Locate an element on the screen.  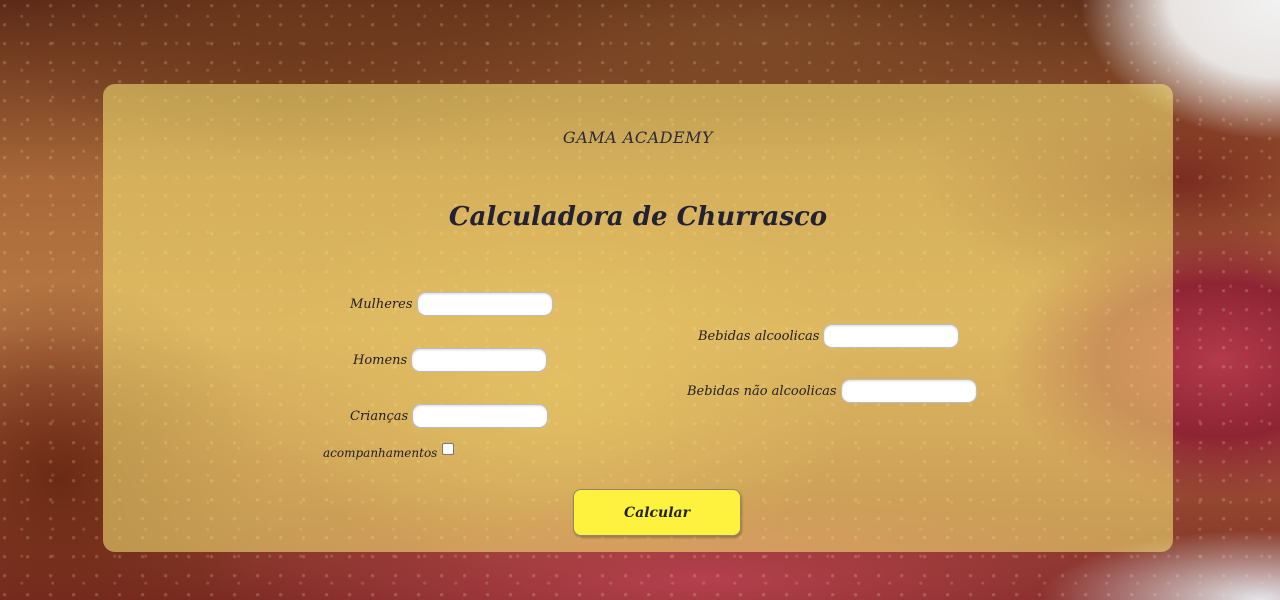
homens-field-group: Homens is located at coordinates (450, 360).